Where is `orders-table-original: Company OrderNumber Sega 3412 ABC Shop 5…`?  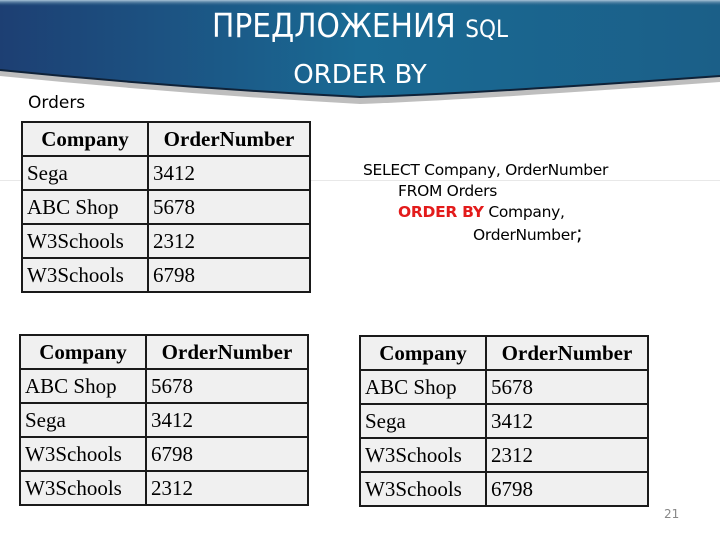
orders-table-original: Company OrderNumber Sega 3412 ABC Shop 5… is located at coordinates (166, 207).